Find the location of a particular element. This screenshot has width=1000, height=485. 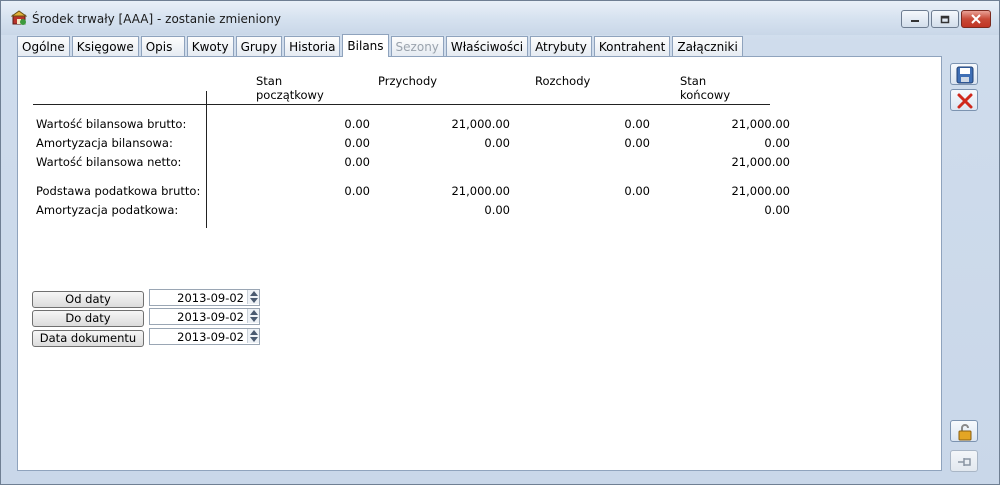

data-dokumentu-field is located at coordinates (204, 336).